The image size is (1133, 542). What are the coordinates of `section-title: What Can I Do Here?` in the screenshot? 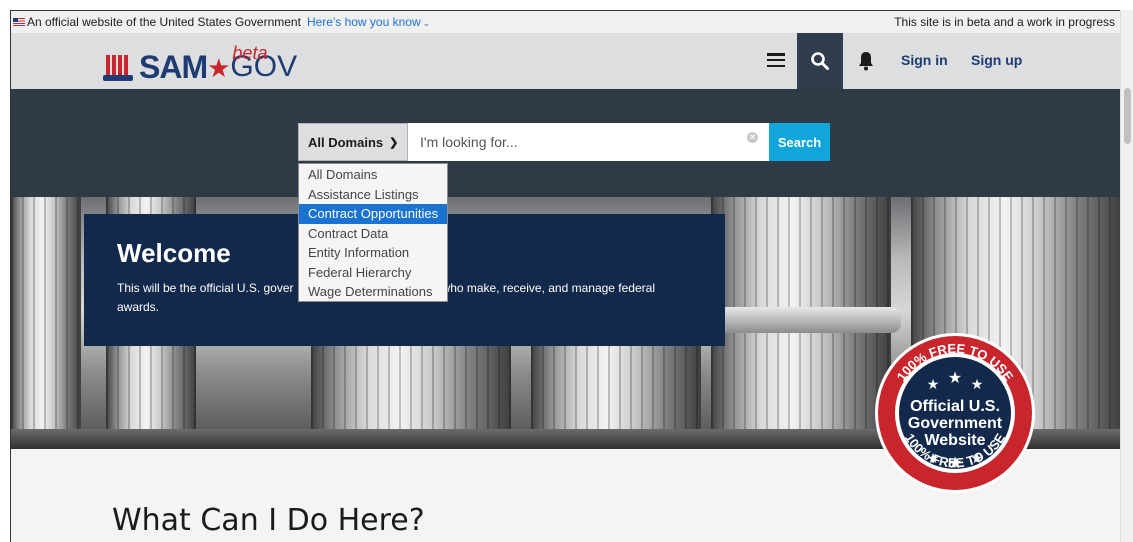 It's located at (268, 520).